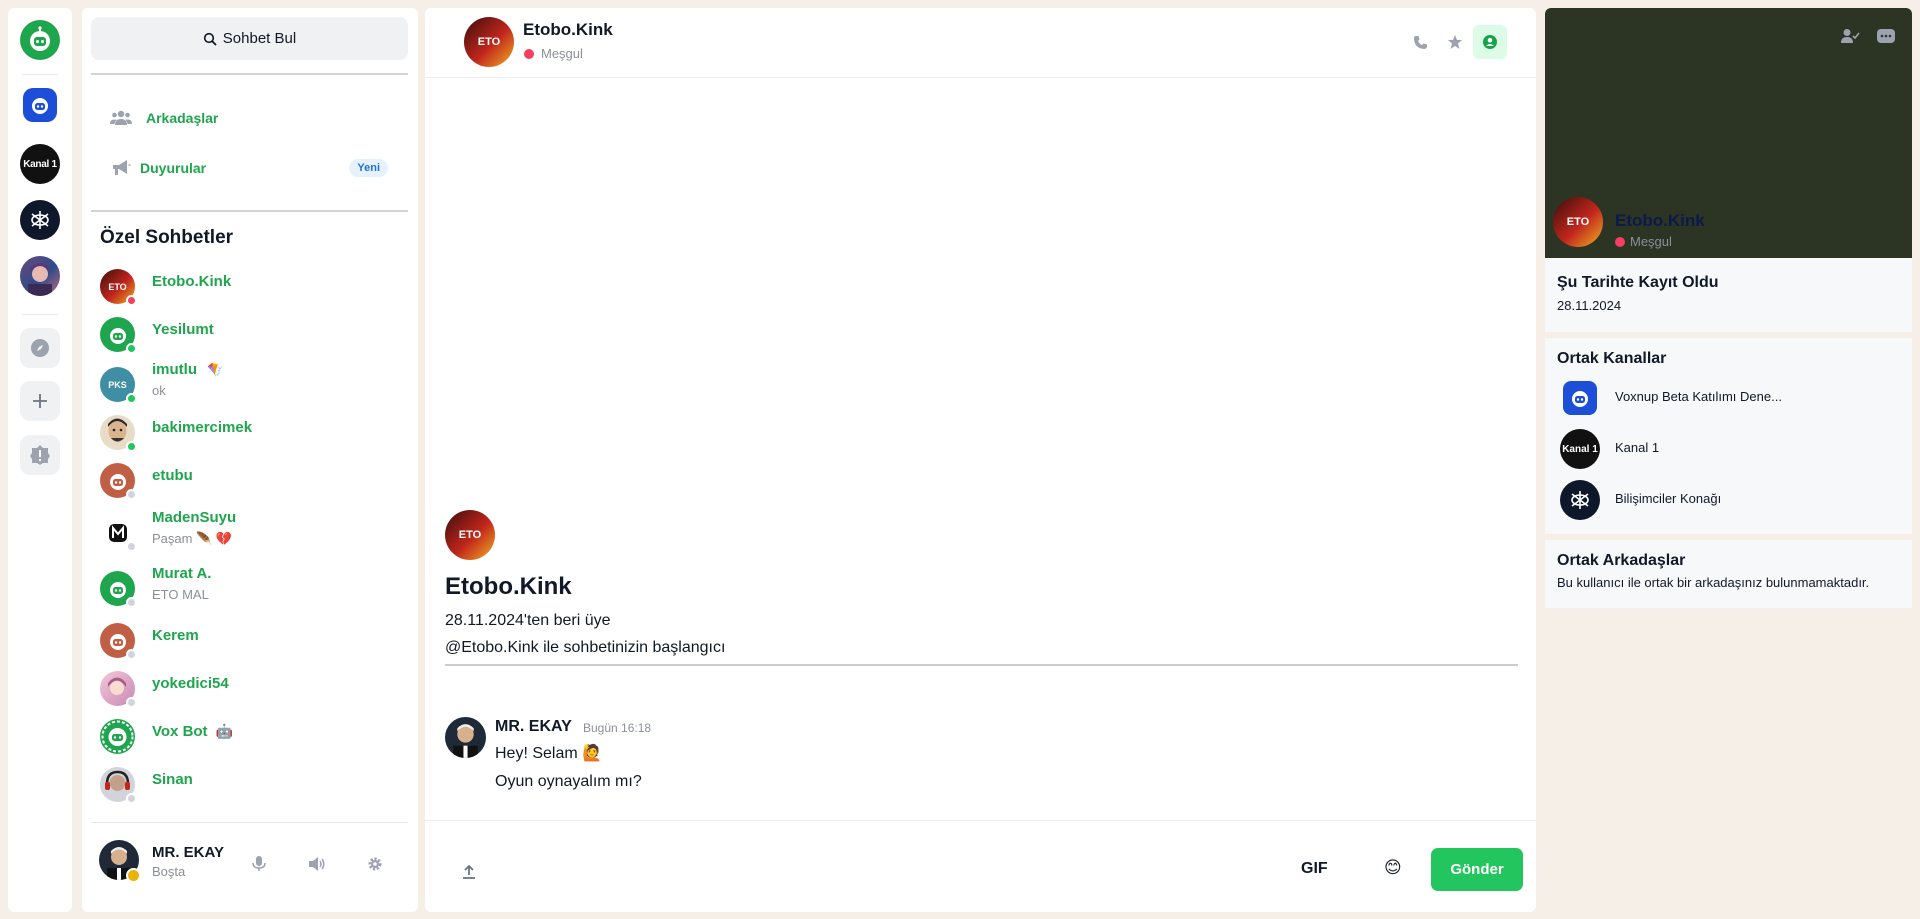  I want to click on dm-name: bakimercimek, so click(202, 427).